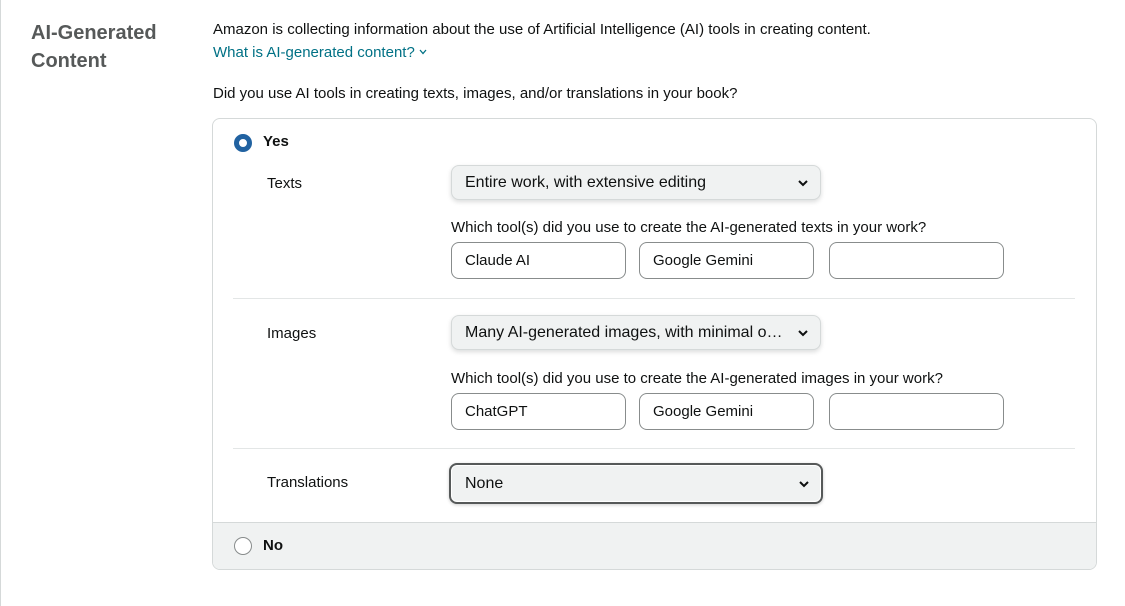 This screenshot has height=606, width=1125. What do you see at coordinates (636, 483) in the screenshot?
I see `translations-usage-select: None` at bounding box center [636, 483].